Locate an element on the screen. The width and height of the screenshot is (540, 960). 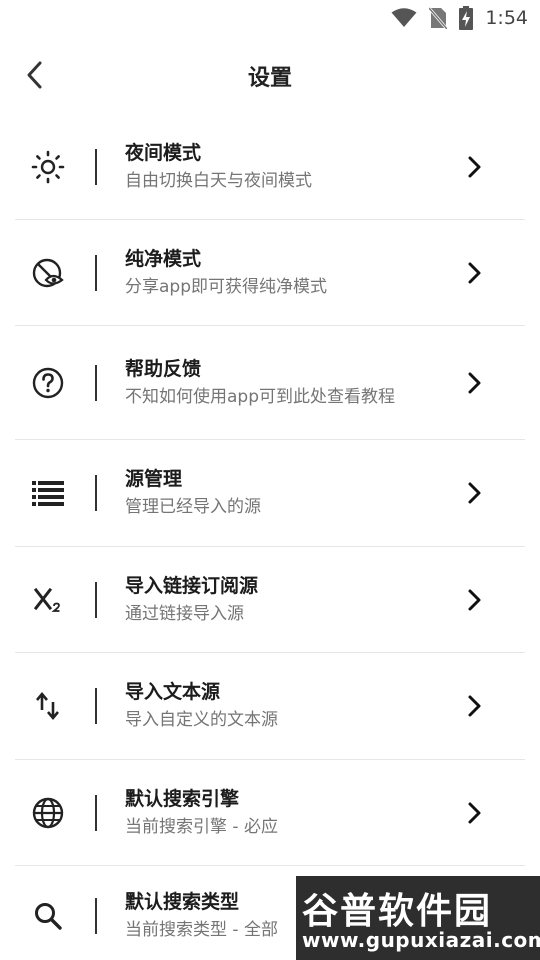
swap-vertical-icon is located at coordinates (47, 706).